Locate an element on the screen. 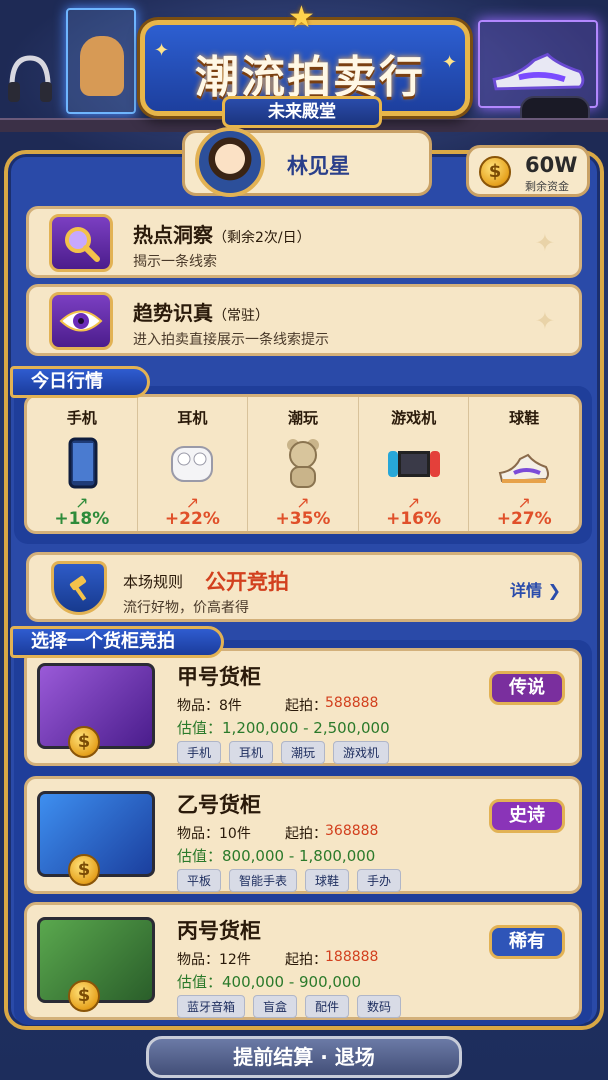  skill-desc: 进入拍卖直接展示一条线索提示 is located at coordinates (231, 340).